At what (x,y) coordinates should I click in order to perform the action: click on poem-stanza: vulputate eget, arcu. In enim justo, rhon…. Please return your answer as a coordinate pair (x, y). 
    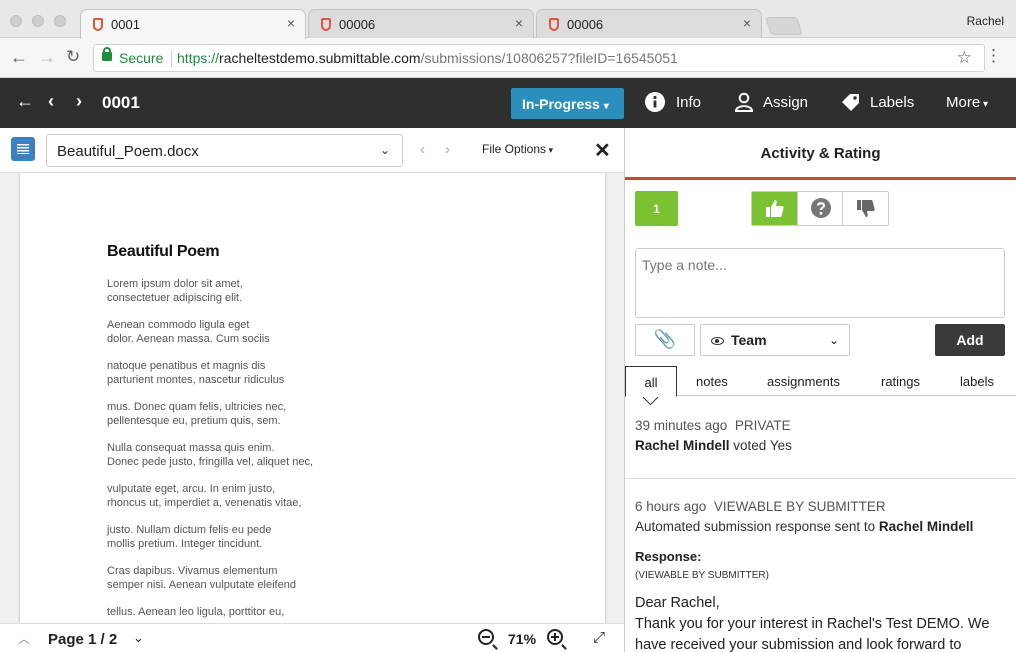
    Looking at the image, I should click on (307, 496).